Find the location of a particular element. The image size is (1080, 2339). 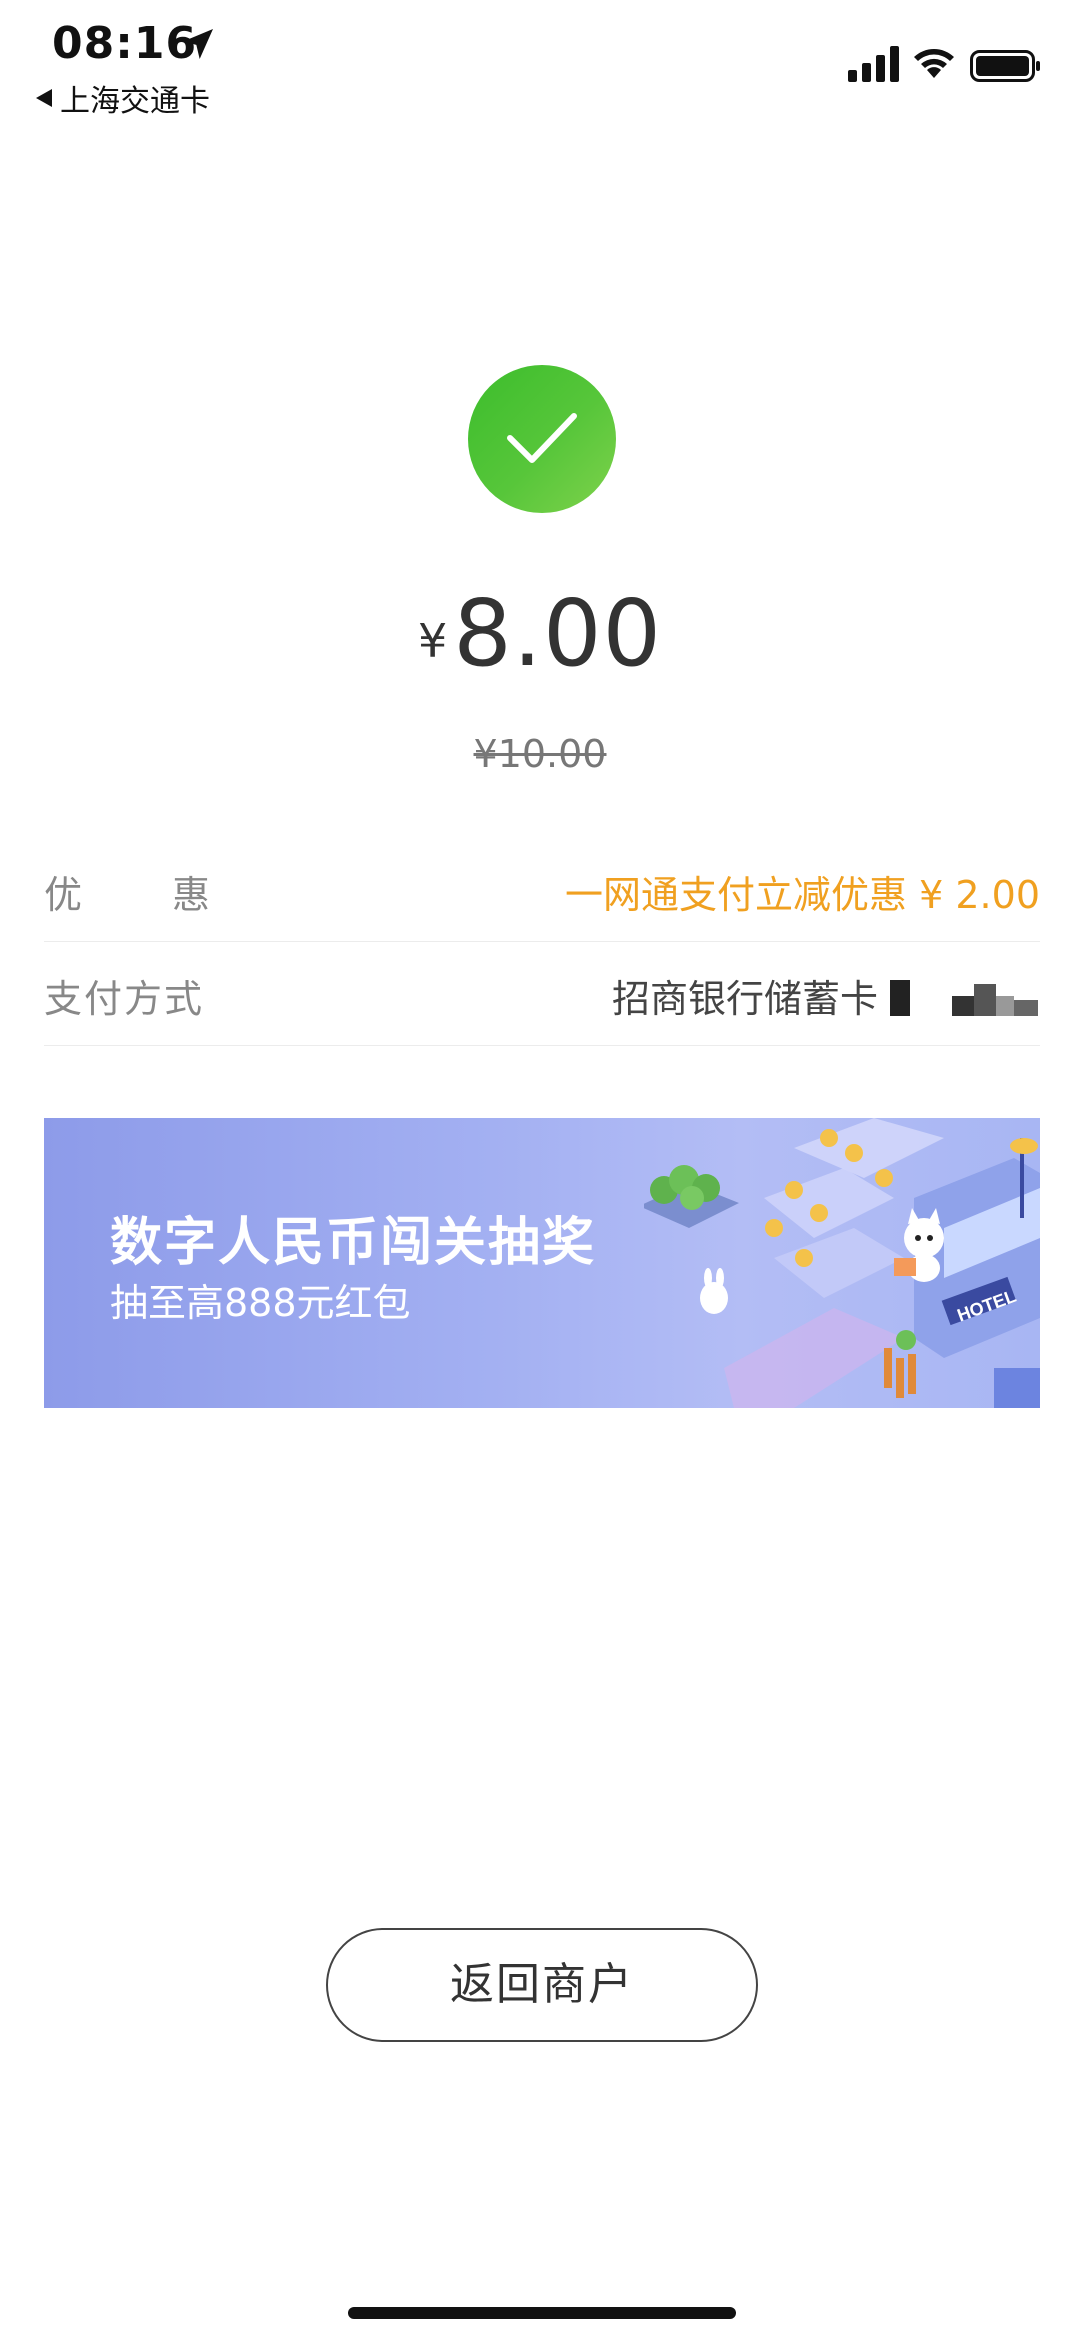

signal-icon is located at coordinates (873, 64).